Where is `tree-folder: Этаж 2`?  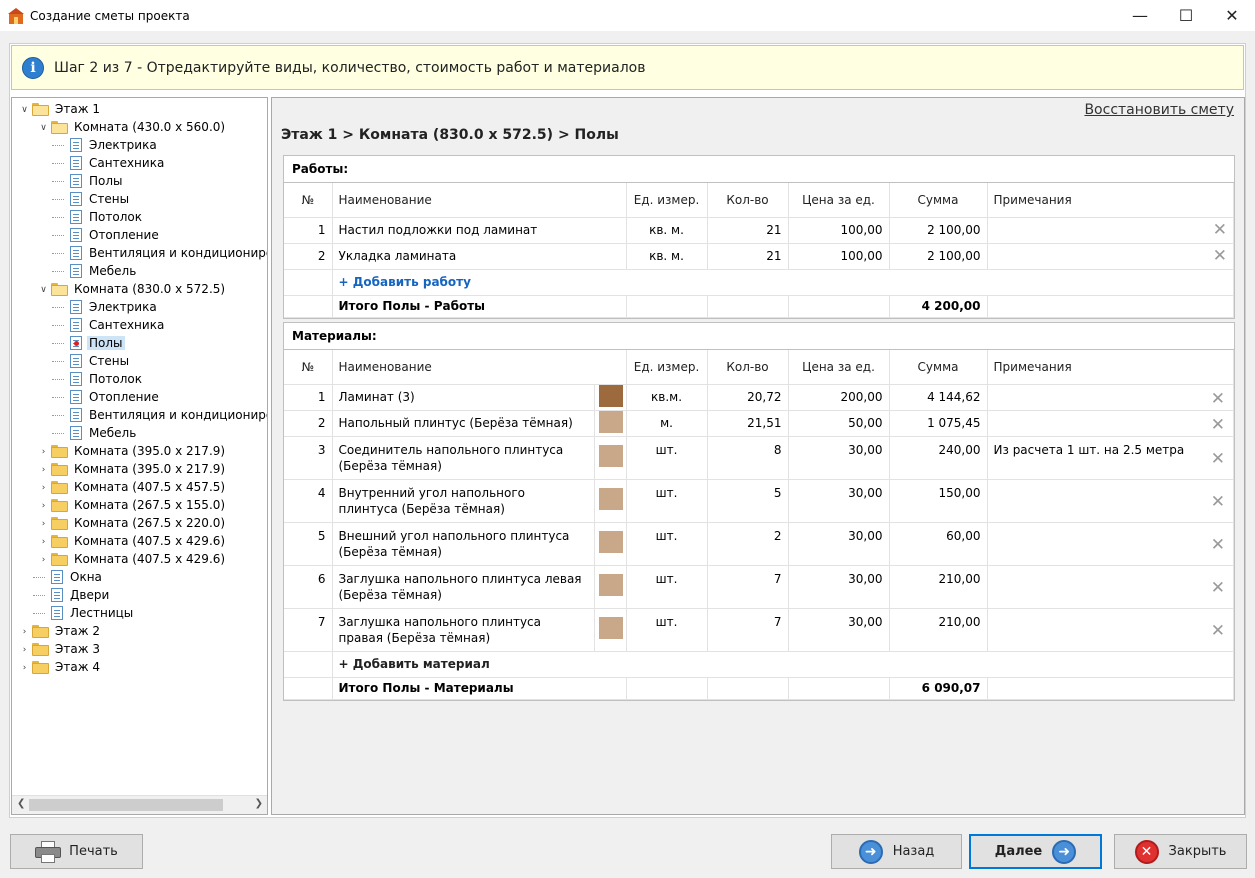
tree-folder: Этаж 2 is located at coordinates (67, 631).